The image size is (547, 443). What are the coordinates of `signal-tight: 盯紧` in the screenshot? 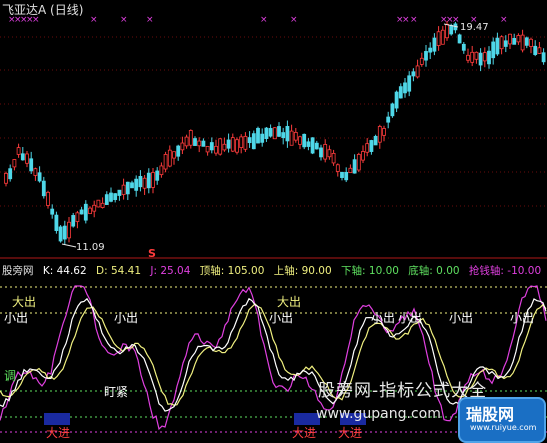 It's located at (116, 392).